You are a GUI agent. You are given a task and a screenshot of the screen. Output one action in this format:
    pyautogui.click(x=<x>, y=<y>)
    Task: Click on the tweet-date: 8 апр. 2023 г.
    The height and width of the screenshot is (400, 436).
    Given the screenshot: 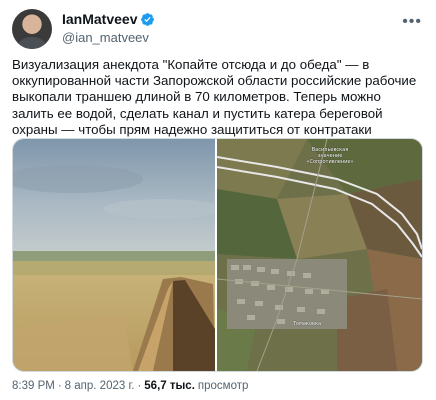 What is the action you would take?
    pyautogui.click(x=100, y=386)
    